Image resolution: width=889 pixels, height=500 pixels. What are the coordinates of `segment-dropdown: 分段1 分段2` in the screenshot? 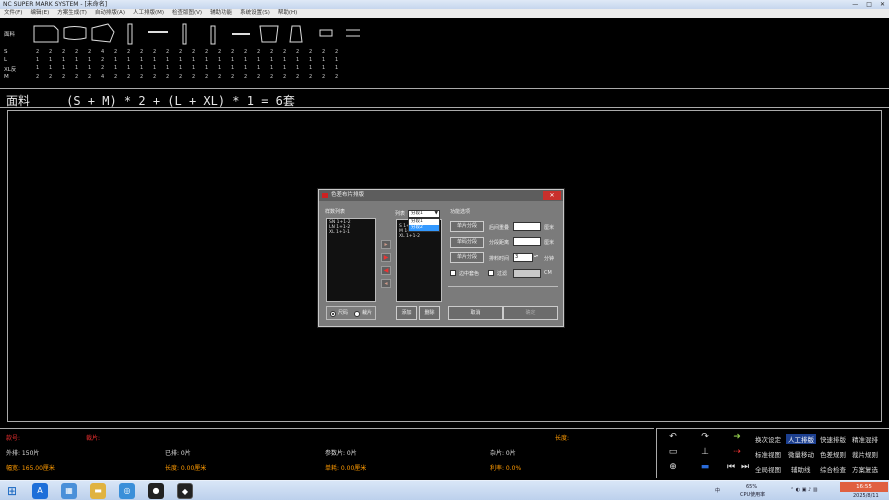 It's located at (424, 225).